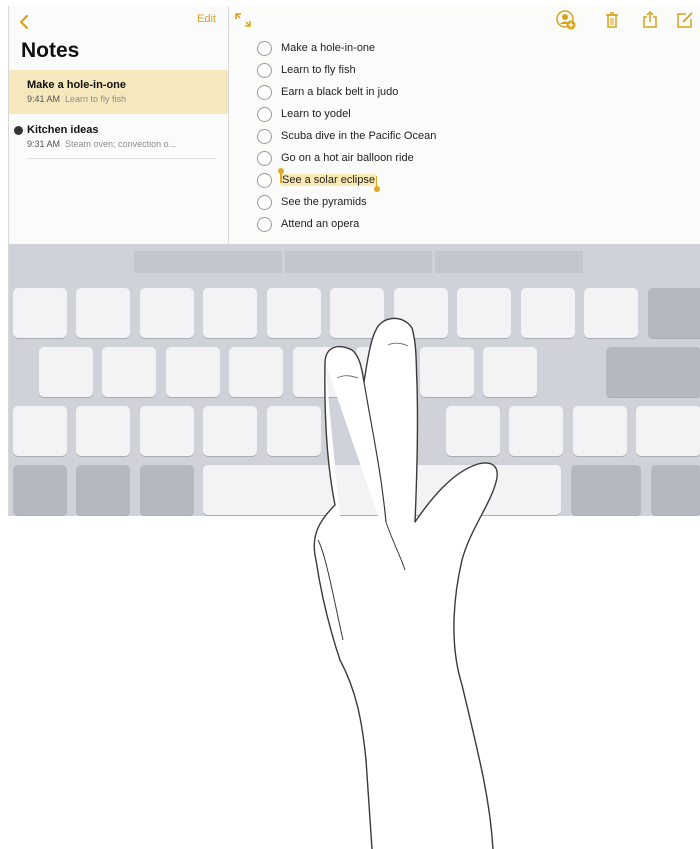 The width and height of the screenshot is (700, 849). What do you see at coordinates (44, 99) in the screenshot?
I see `note-time: 9:41 AM` at bounding box center [44, 99].